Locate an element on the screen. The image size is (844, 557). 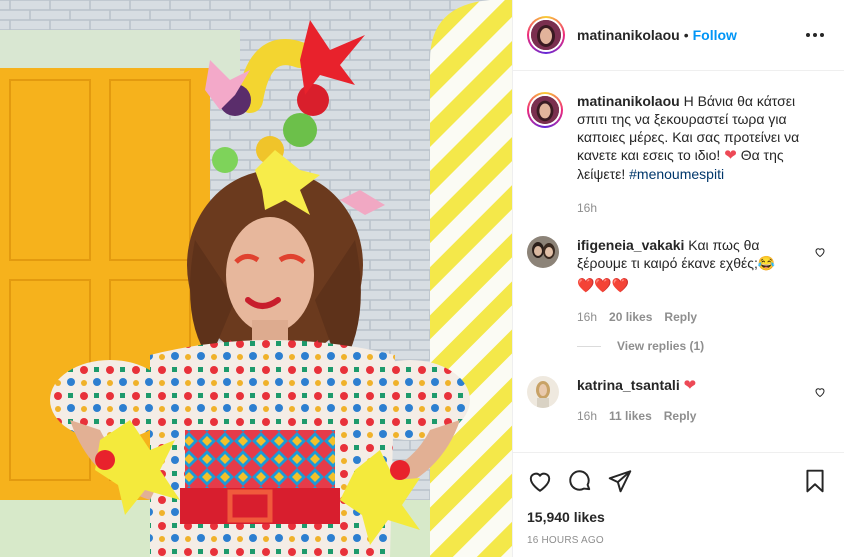
follow-button: Follow is located at coordinates (715, 35).